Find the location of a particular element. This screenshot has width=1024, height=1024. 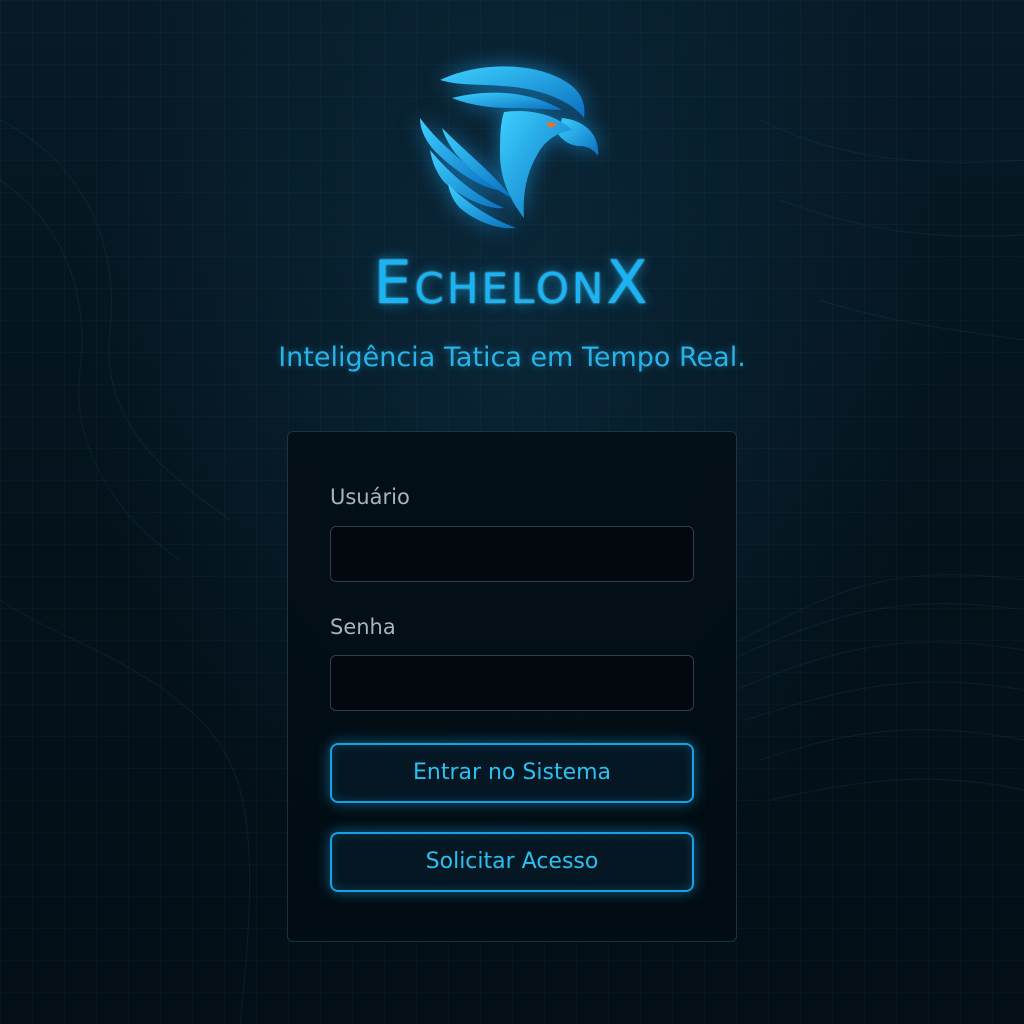

brand-title: EchelonX is located at coordinates (512, 283).